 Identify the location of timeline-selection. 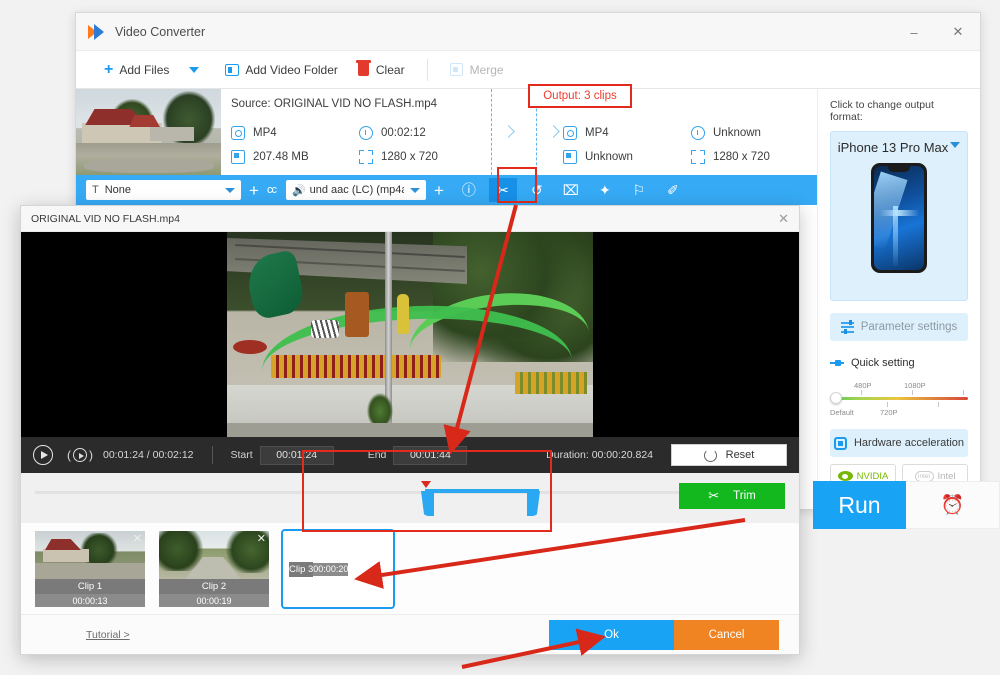
(482, 491).